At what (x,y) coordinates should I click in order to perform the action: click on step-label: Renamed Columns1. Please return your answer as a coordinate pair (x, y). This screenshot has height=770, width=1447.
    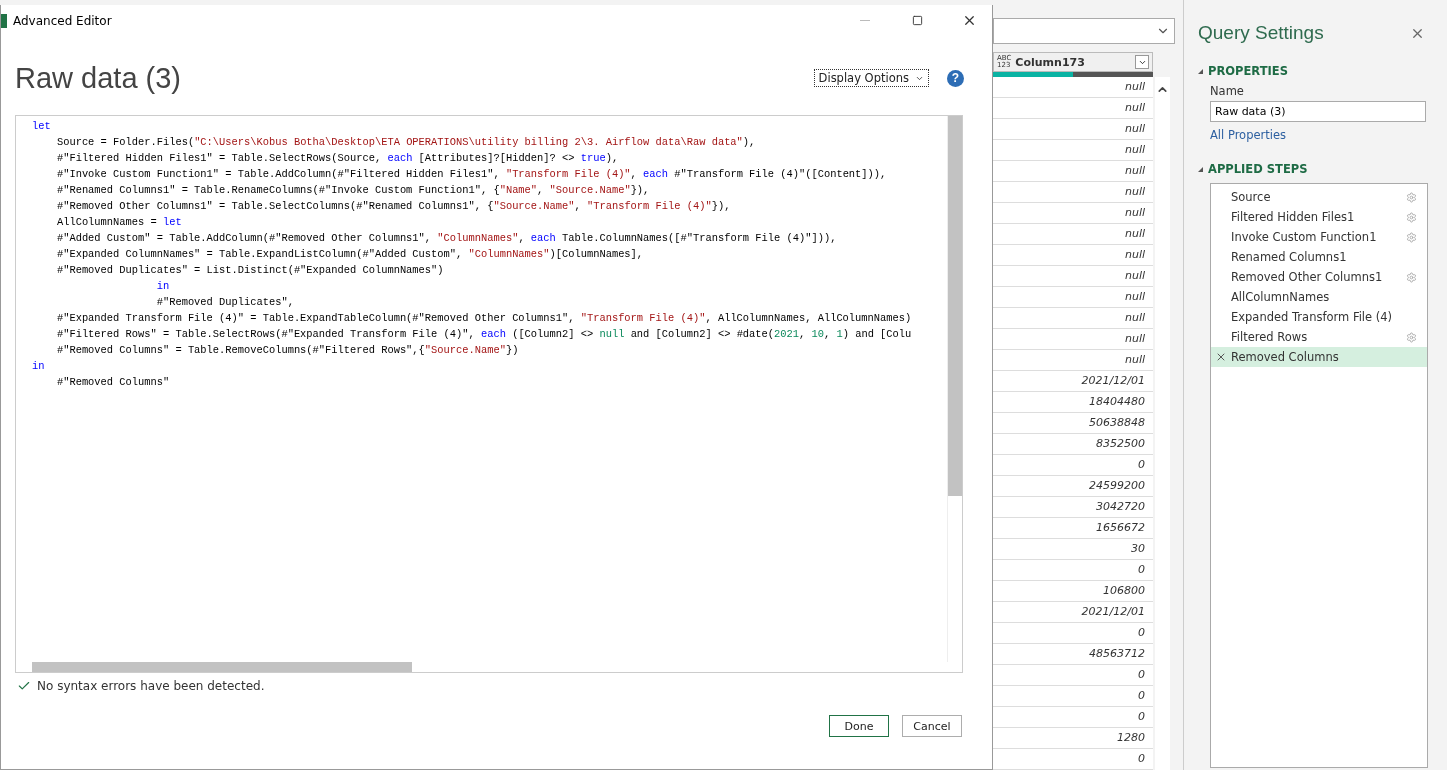
    Looking at the image, I should click on (1289, 257).